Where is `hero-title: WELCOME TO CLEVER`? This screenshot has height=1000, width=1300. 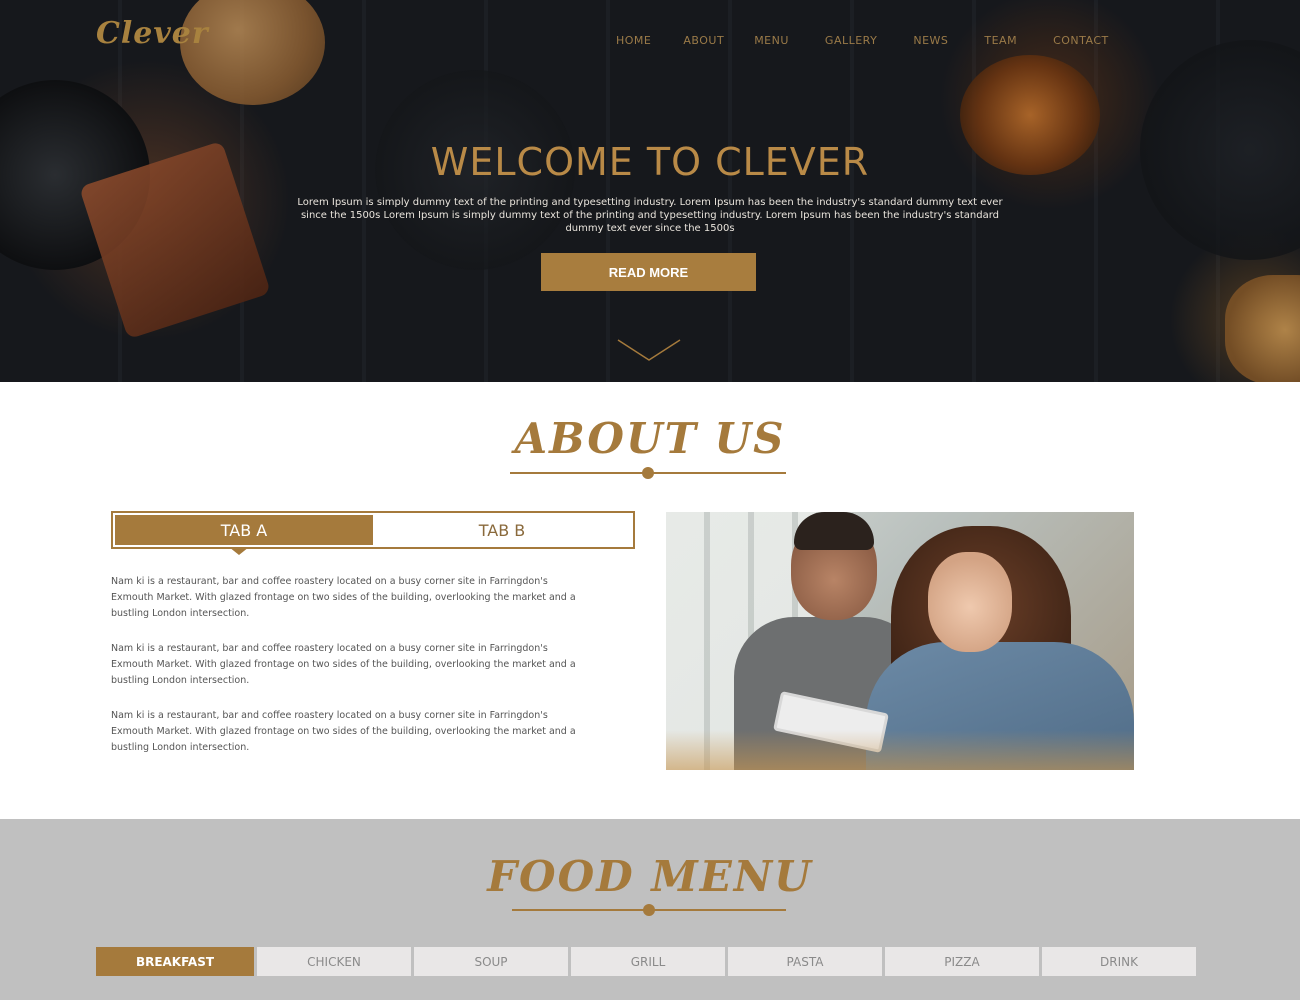
hero-title: WELCOME TO CLEVER is located at coordinates (650, 162).